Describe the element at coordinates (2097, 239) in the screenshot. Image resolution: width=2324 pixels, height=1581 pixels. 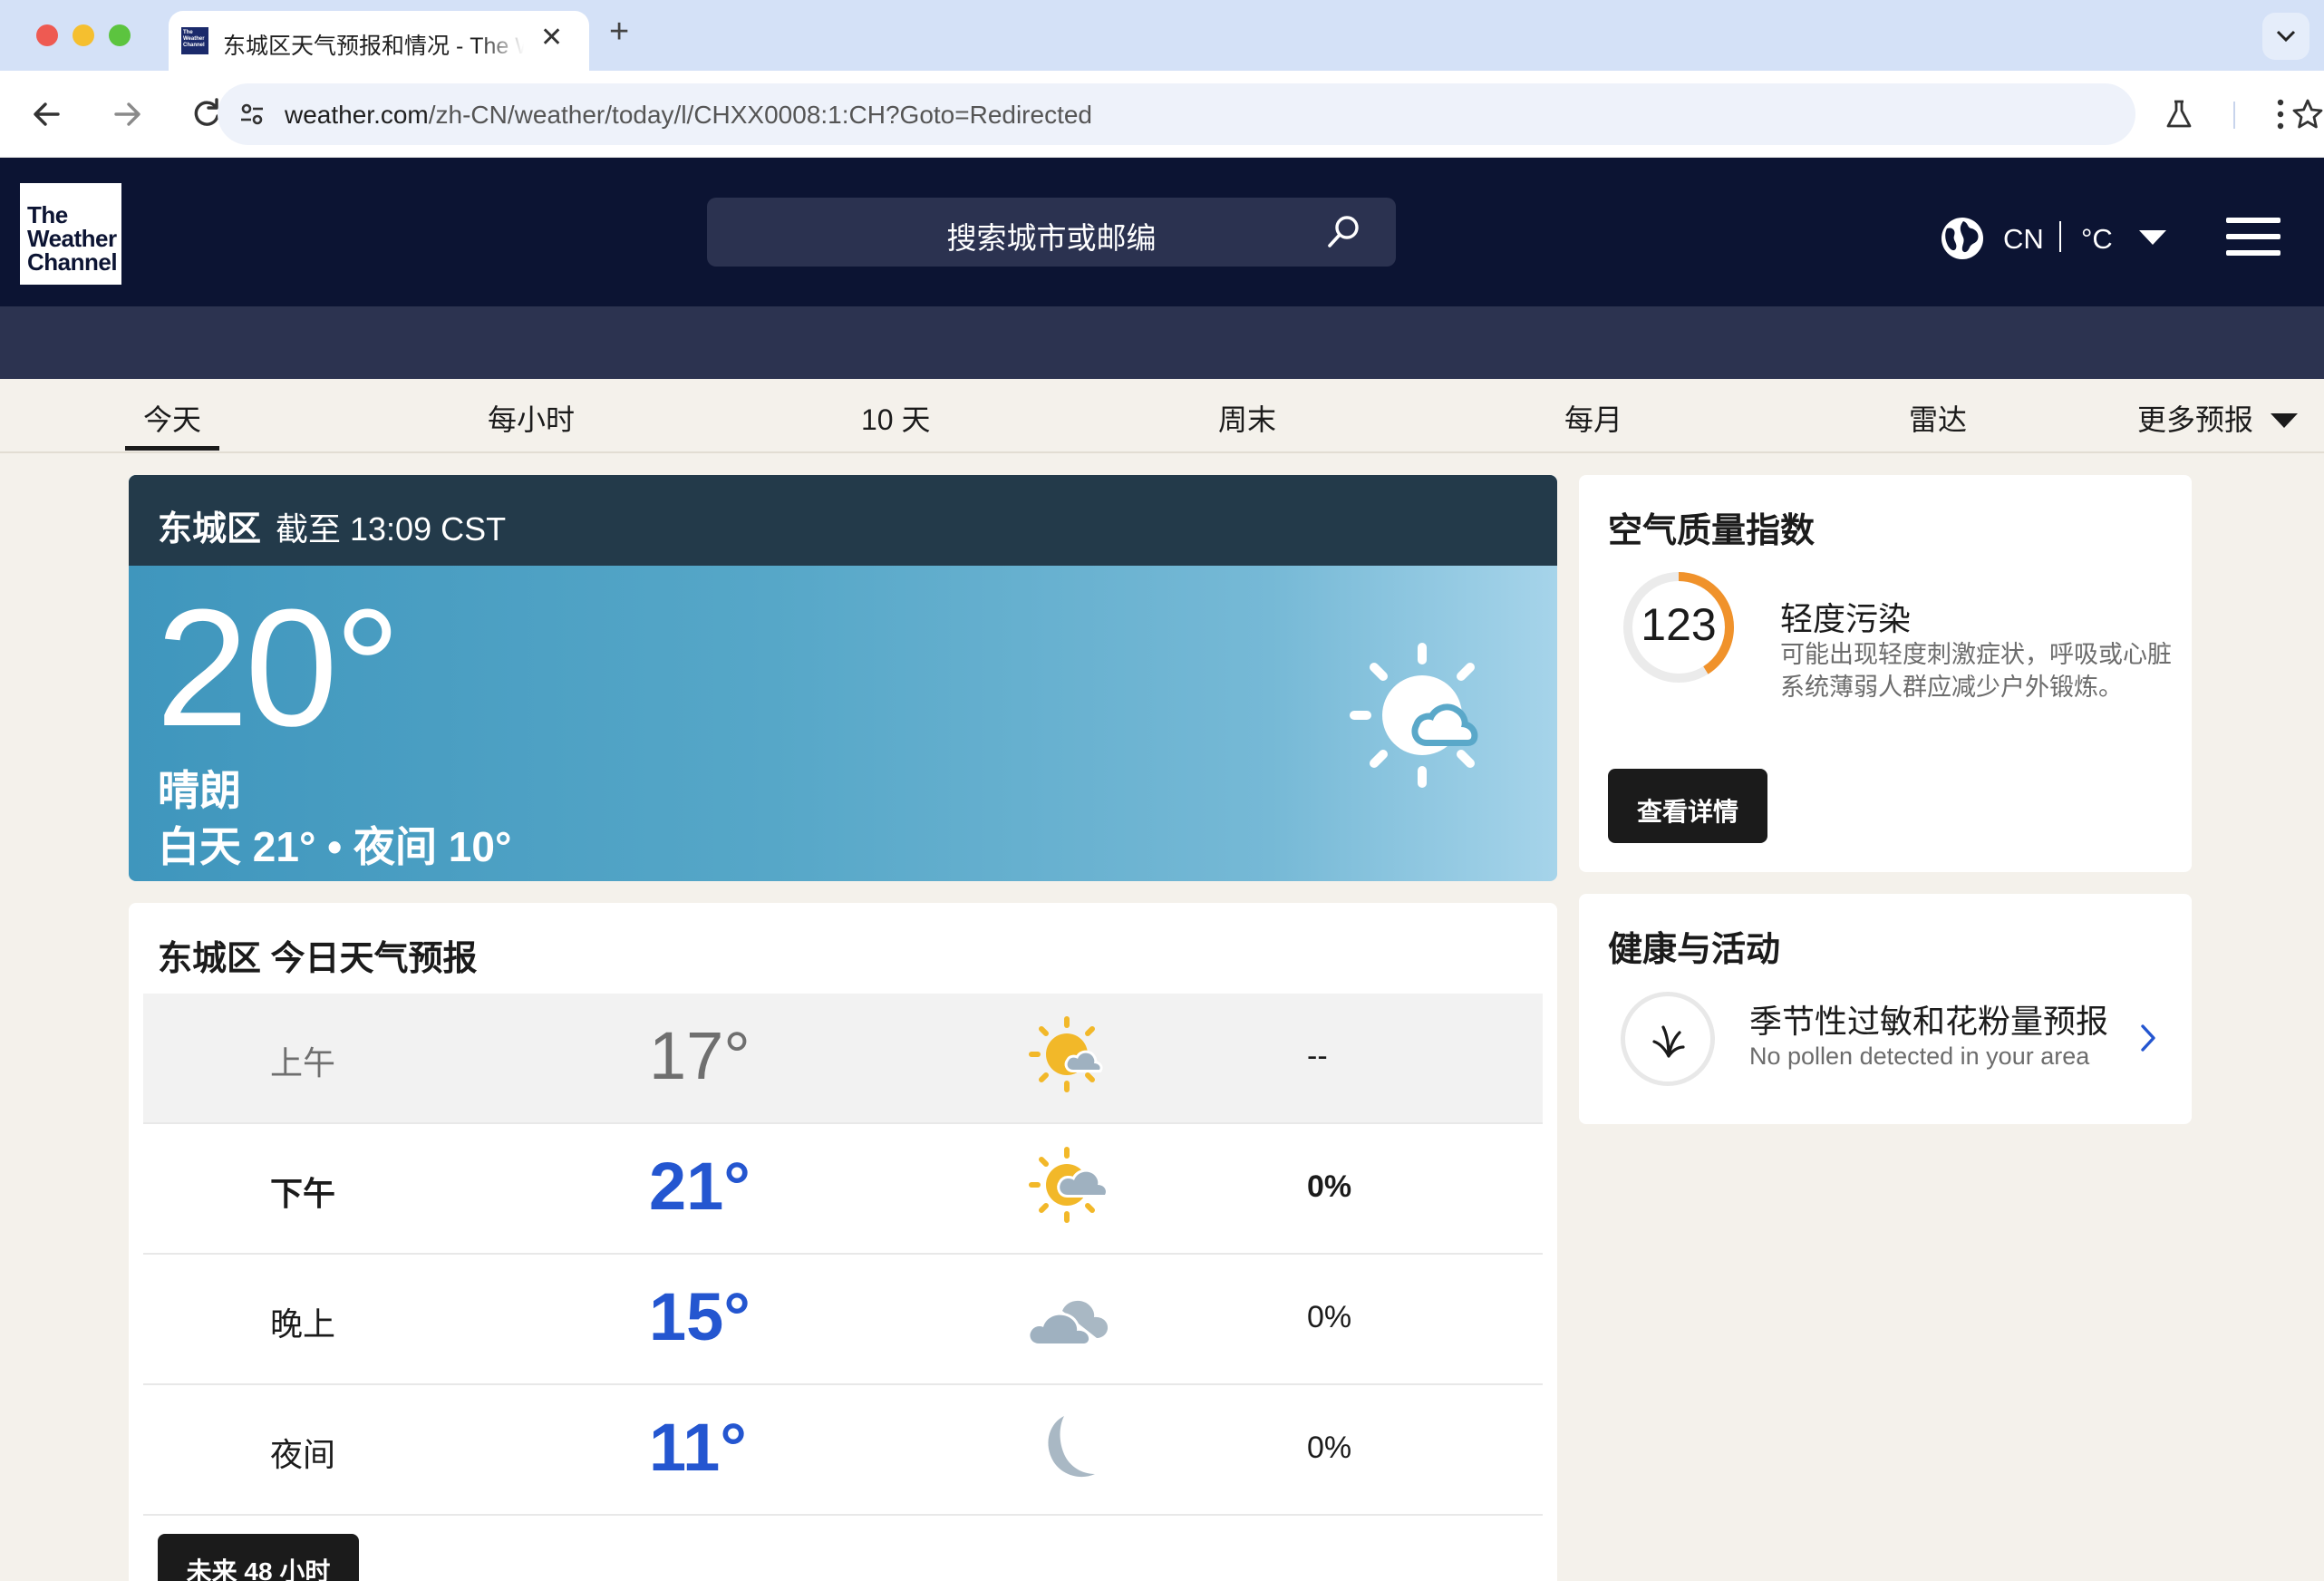
I see `temperature-unit: °C` at that location.